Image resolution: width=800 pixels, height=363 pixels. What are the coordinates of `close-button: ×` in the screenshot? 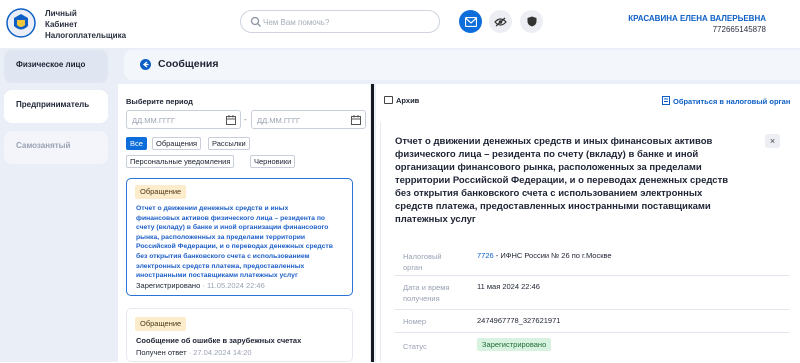 It's located at (772, 141).